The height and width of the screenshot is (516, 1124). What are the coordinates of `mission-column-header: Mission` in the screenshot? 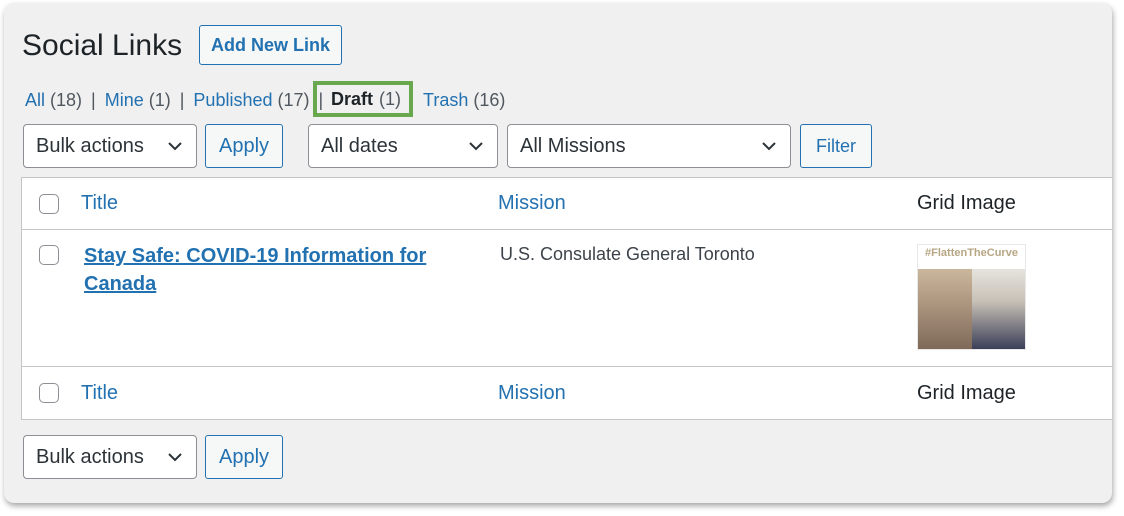 It's located at (532, 203).